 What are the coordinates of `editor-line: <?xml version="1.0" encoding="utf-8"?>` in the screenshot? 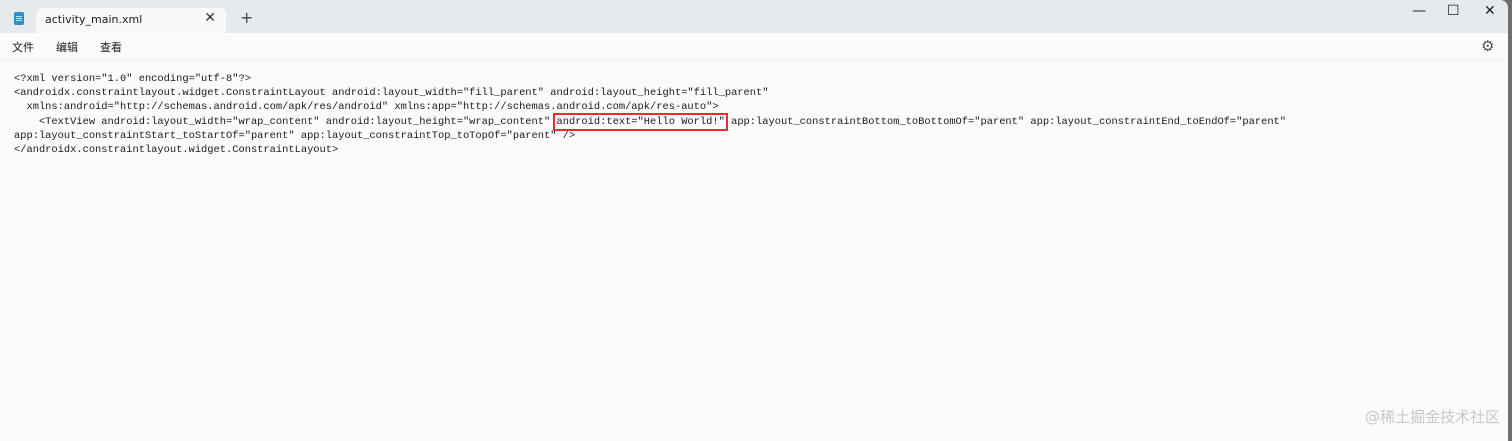 It's located at (132, 79).